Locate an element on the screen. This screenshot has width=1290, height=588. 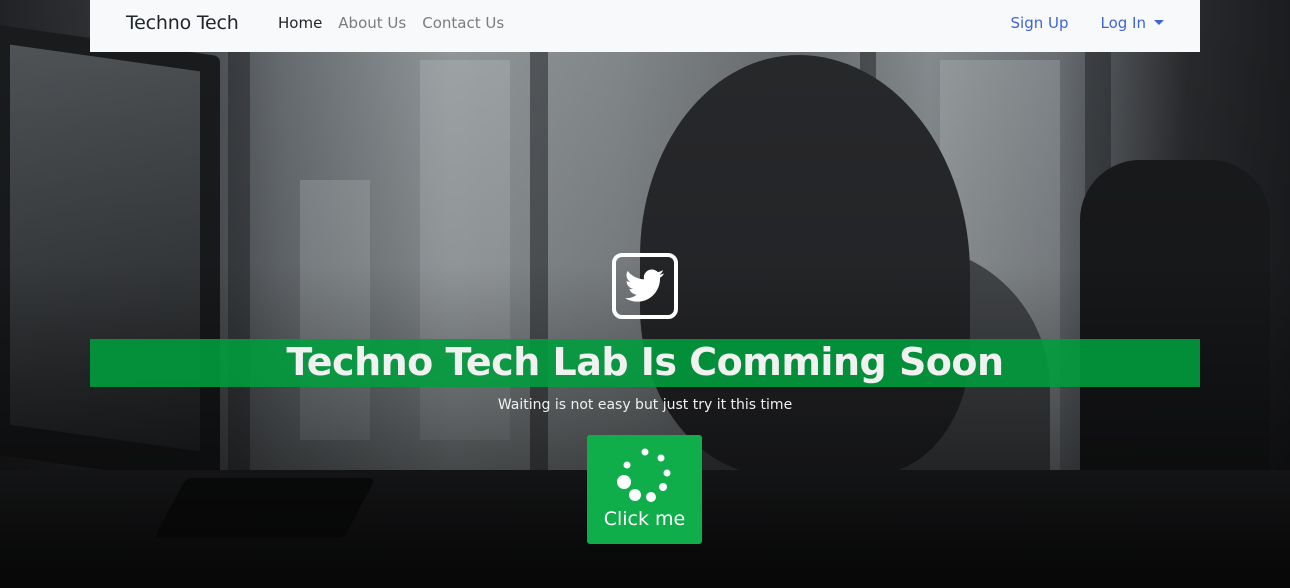
click-me-button: Click me is located at coordinates (644, 489).